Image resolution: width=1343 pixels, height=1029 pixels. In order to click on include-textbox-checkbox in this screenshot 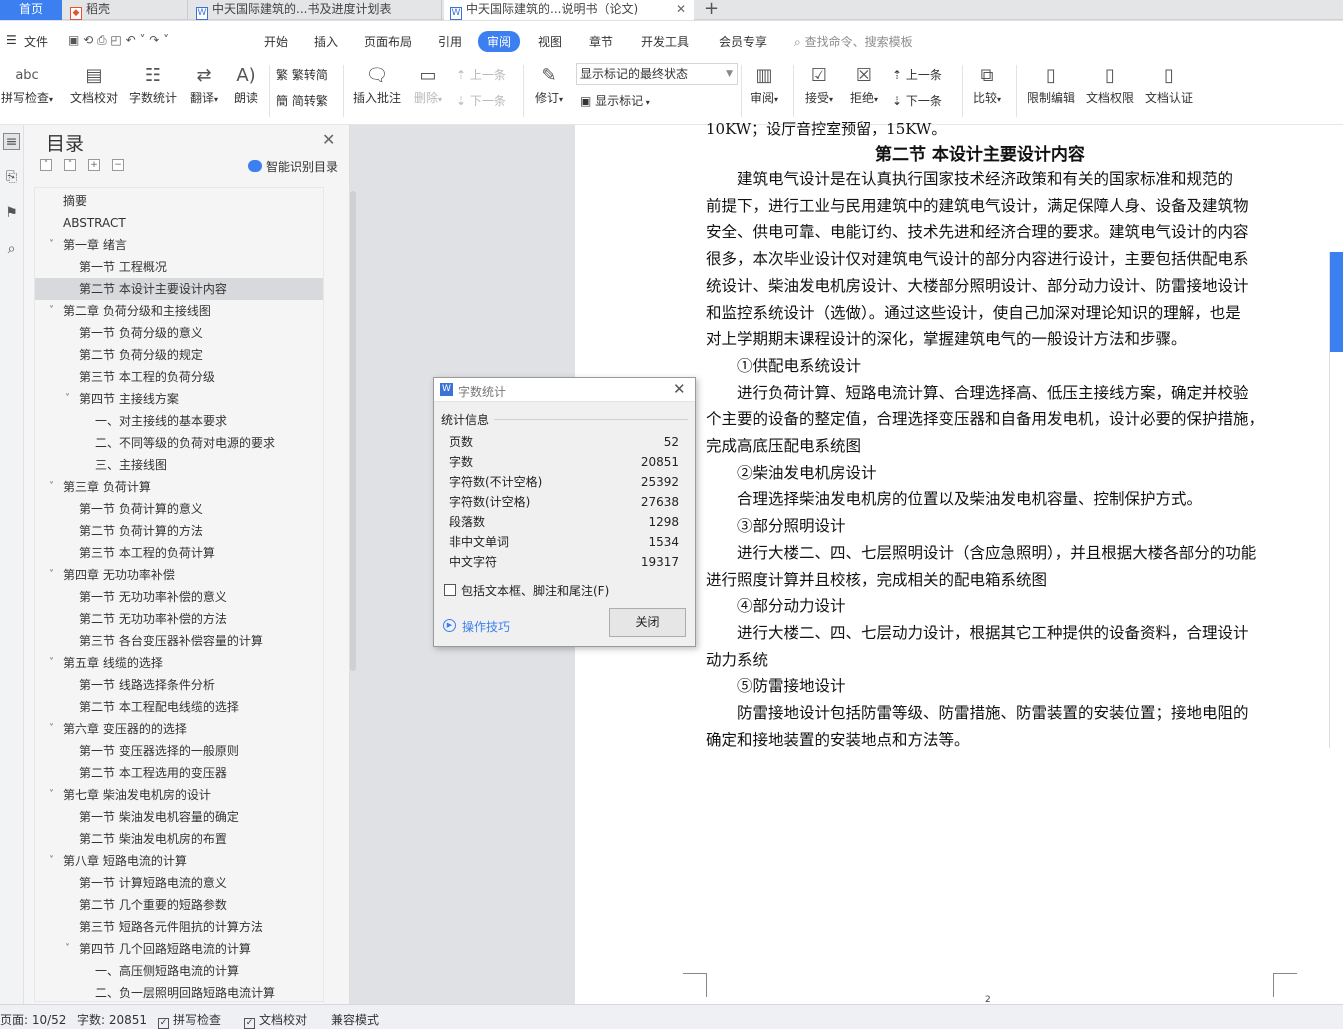, I will do `click(450, 590)`.